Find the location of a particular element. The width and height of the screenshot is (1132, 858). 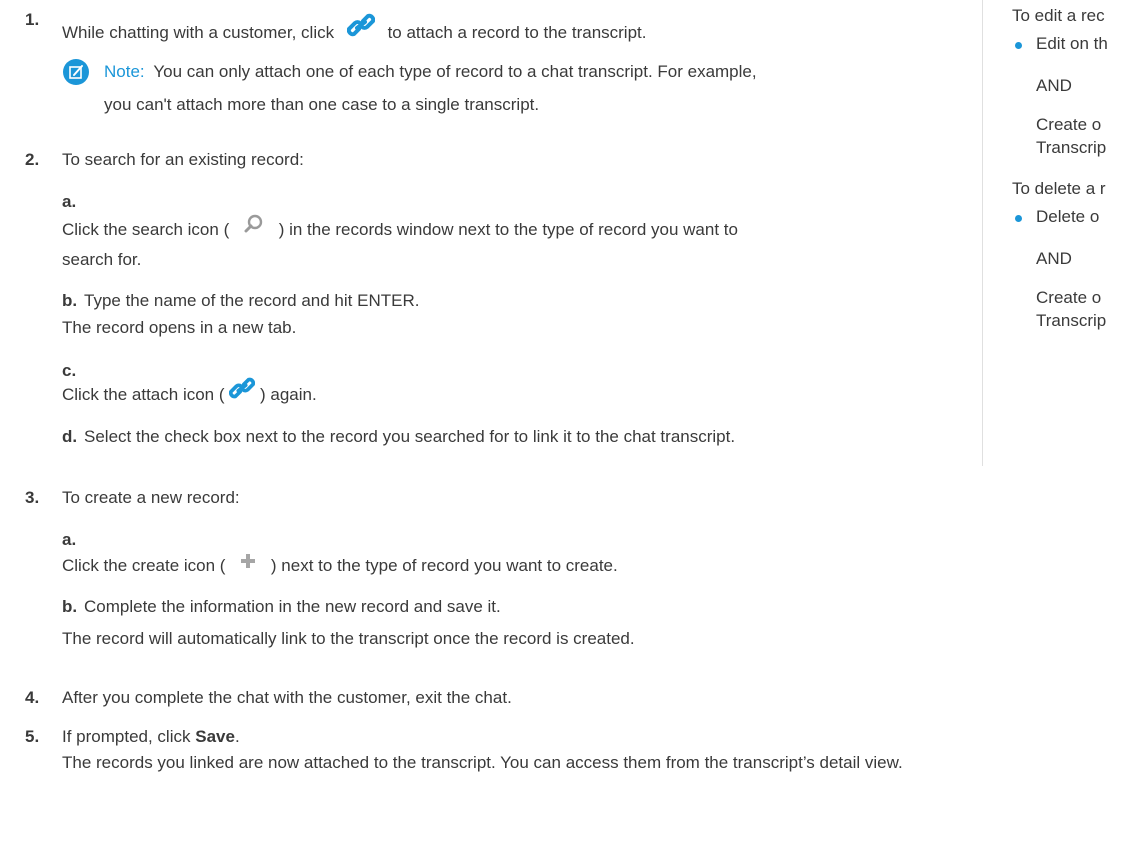

sidebar-edit-create-2: Transcrip is located at coordinates (1071, 147).